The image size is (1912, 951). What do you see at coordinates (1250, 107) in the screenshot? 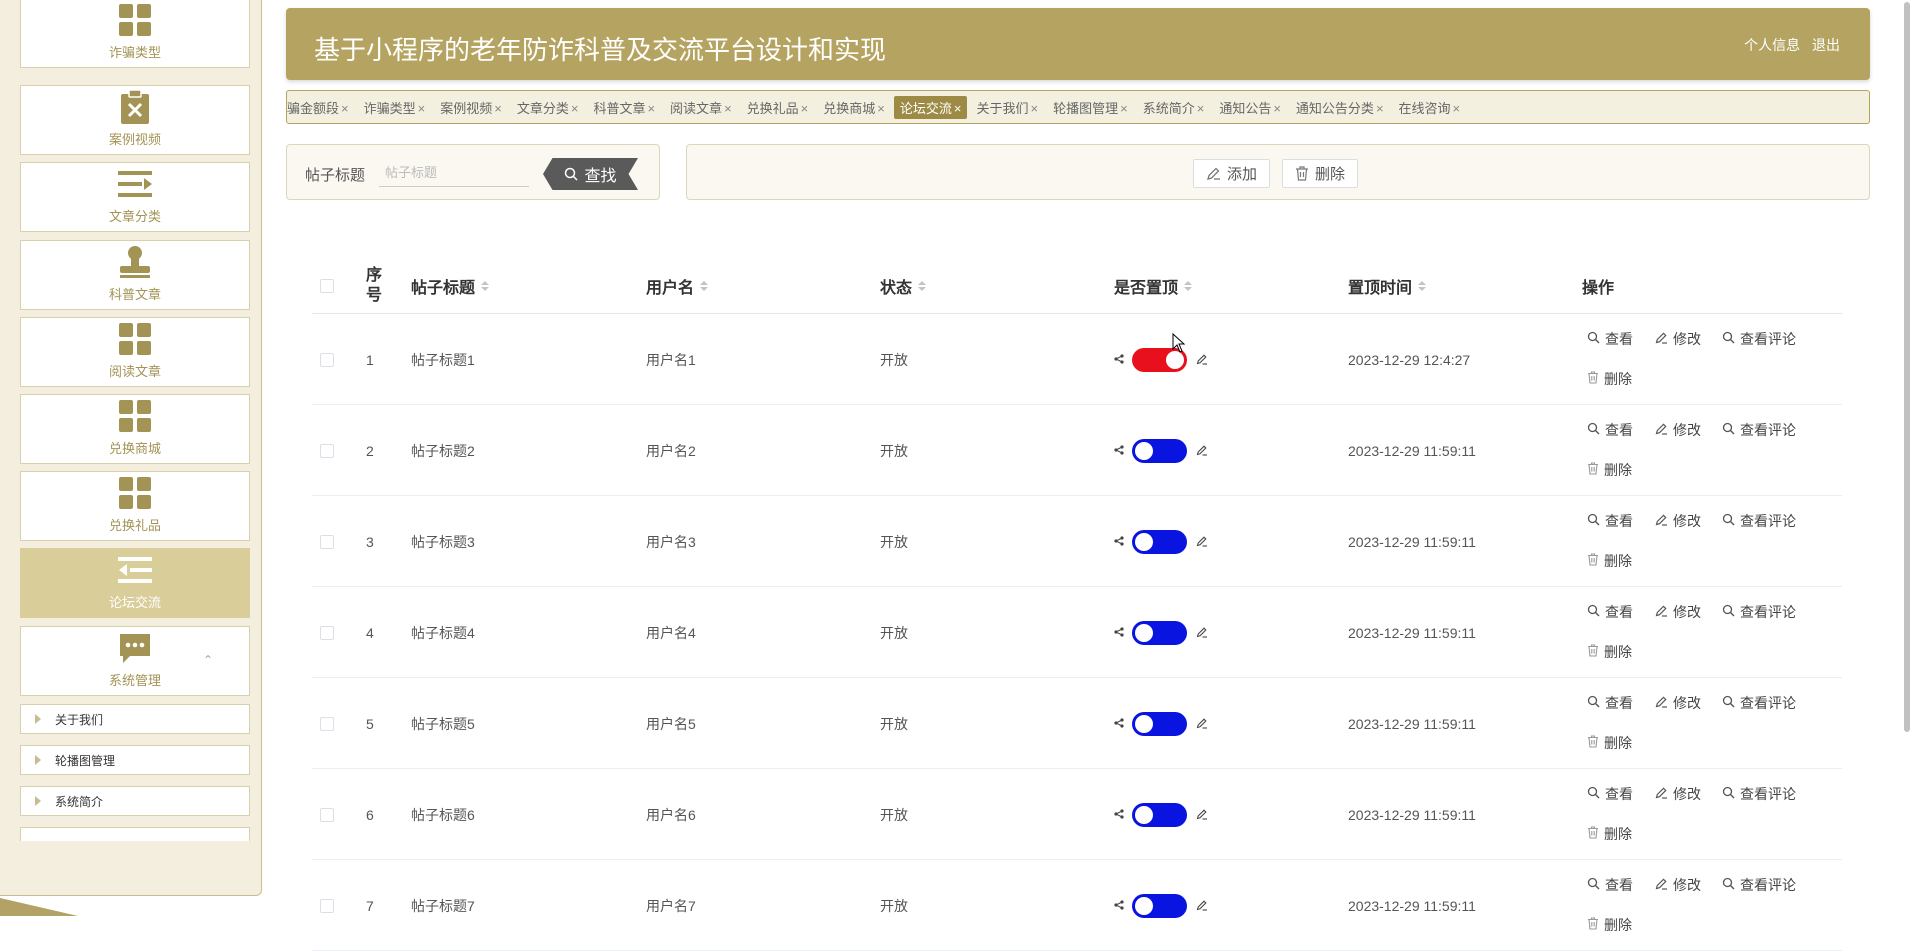
I see `tab-item: 通知公告 ×` at bounding box center [1250, 107].